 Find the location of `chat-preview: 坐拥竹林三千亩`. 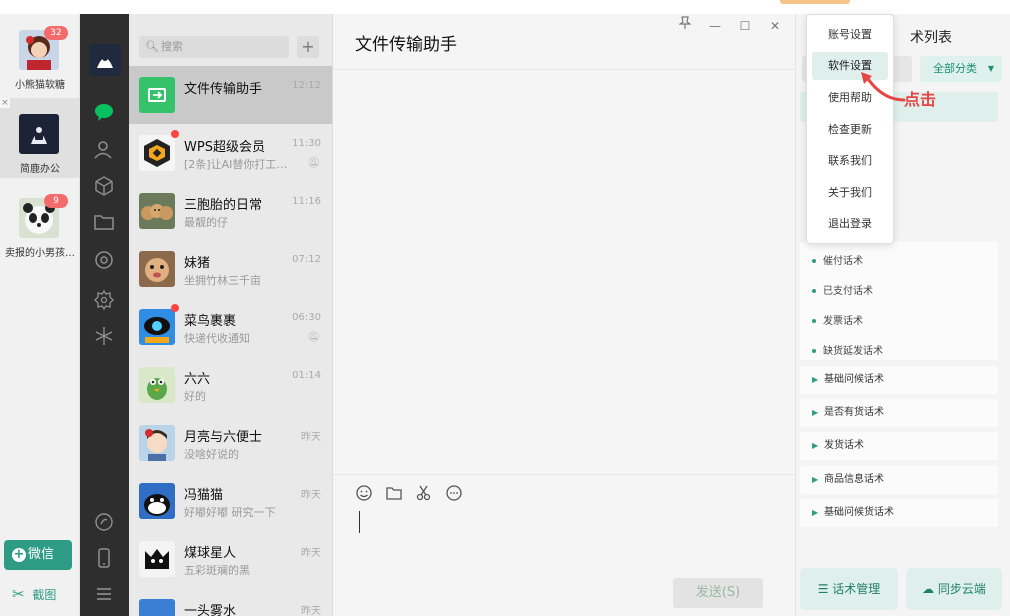

chat-preview: 坐拥竹林三千亩 is located at coordinates (222, 280).